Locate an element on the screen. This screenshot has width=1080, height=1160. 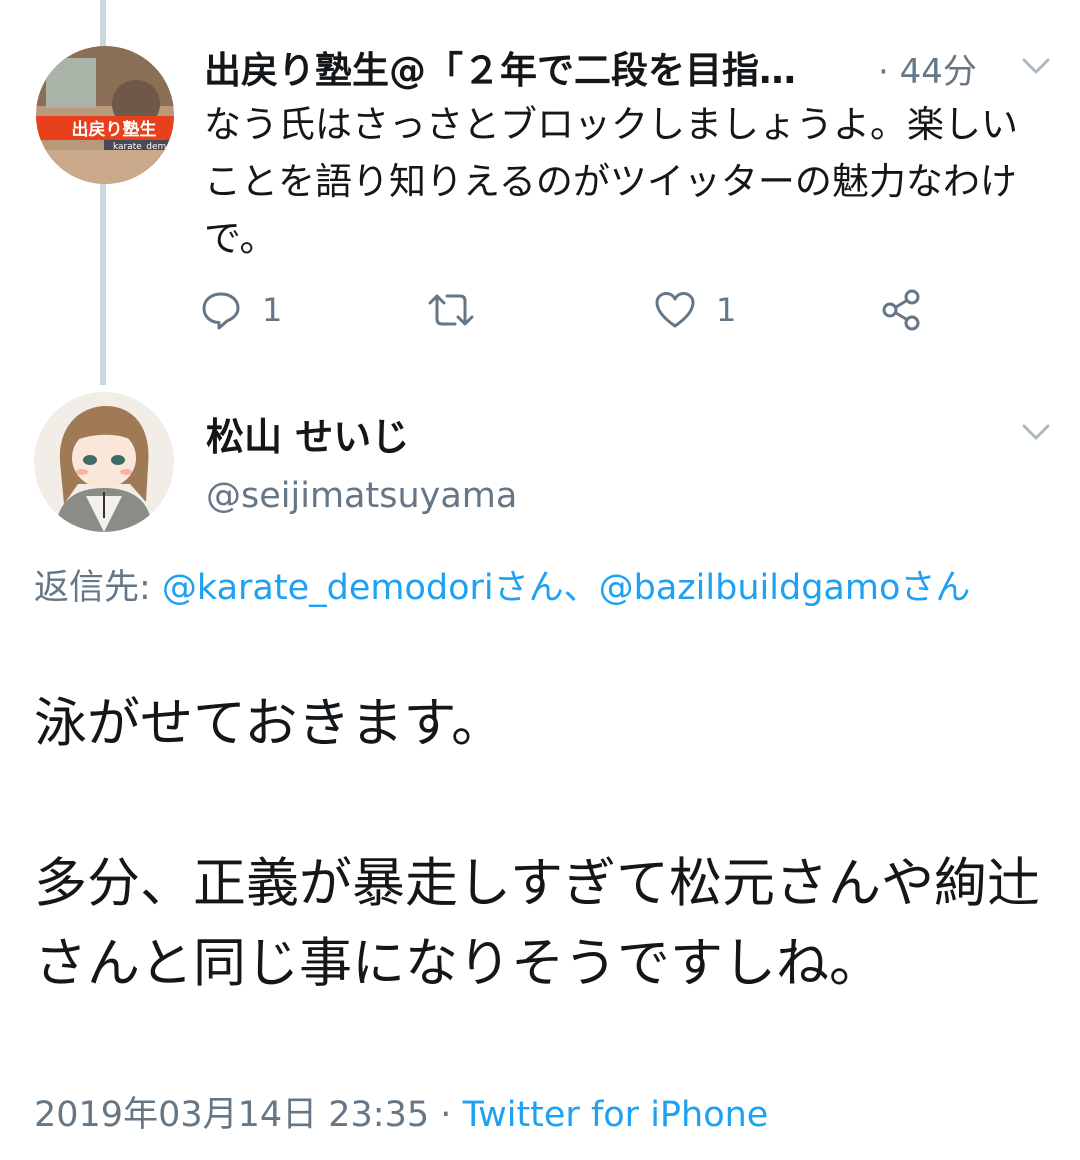
tweet-text-line: 多分、正義が暴走しすぎて松元さんや絢辻さんと同じ事になりそうですしね。 is located at coordinates (537, 923).